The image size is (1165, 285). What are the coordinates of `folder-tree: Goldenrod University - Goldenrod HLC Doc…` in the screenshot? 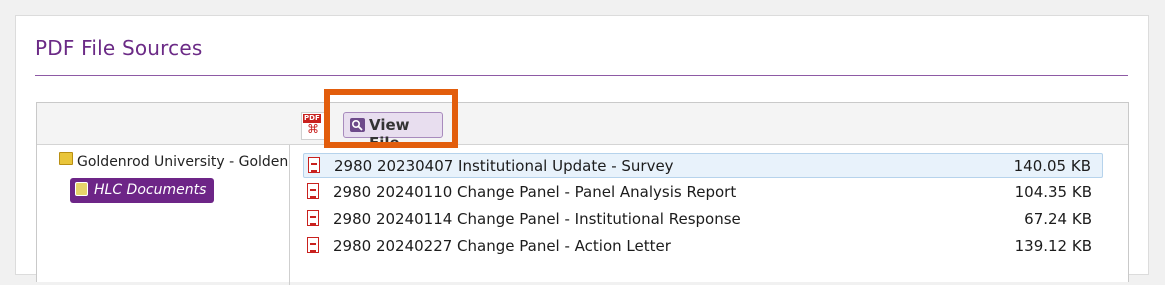 It's located at (163, 215).